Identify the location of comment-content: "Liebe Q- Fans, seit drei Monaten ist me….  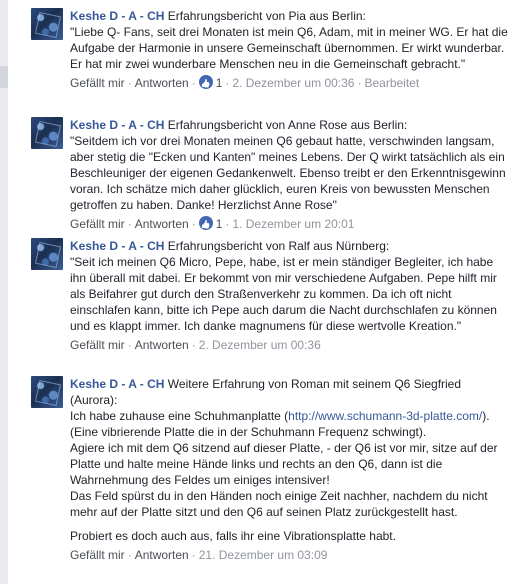
(290, 48).